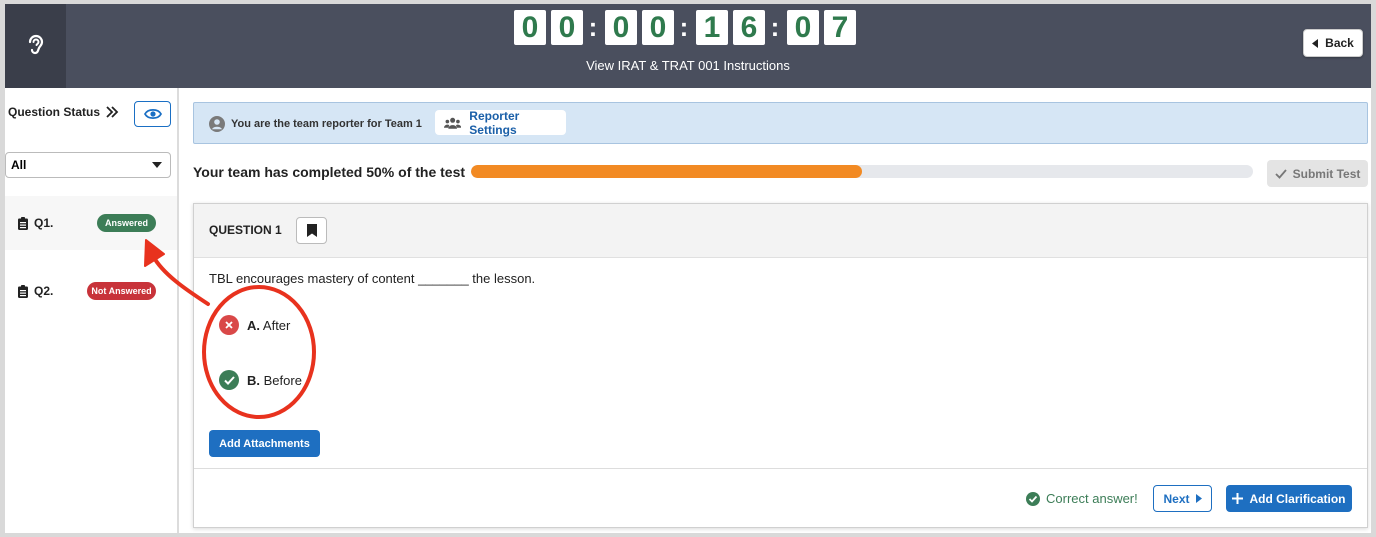 The height and width of the screenshot is (537, 1376). I want to click on option-b: B. Before, so click(260, 380).